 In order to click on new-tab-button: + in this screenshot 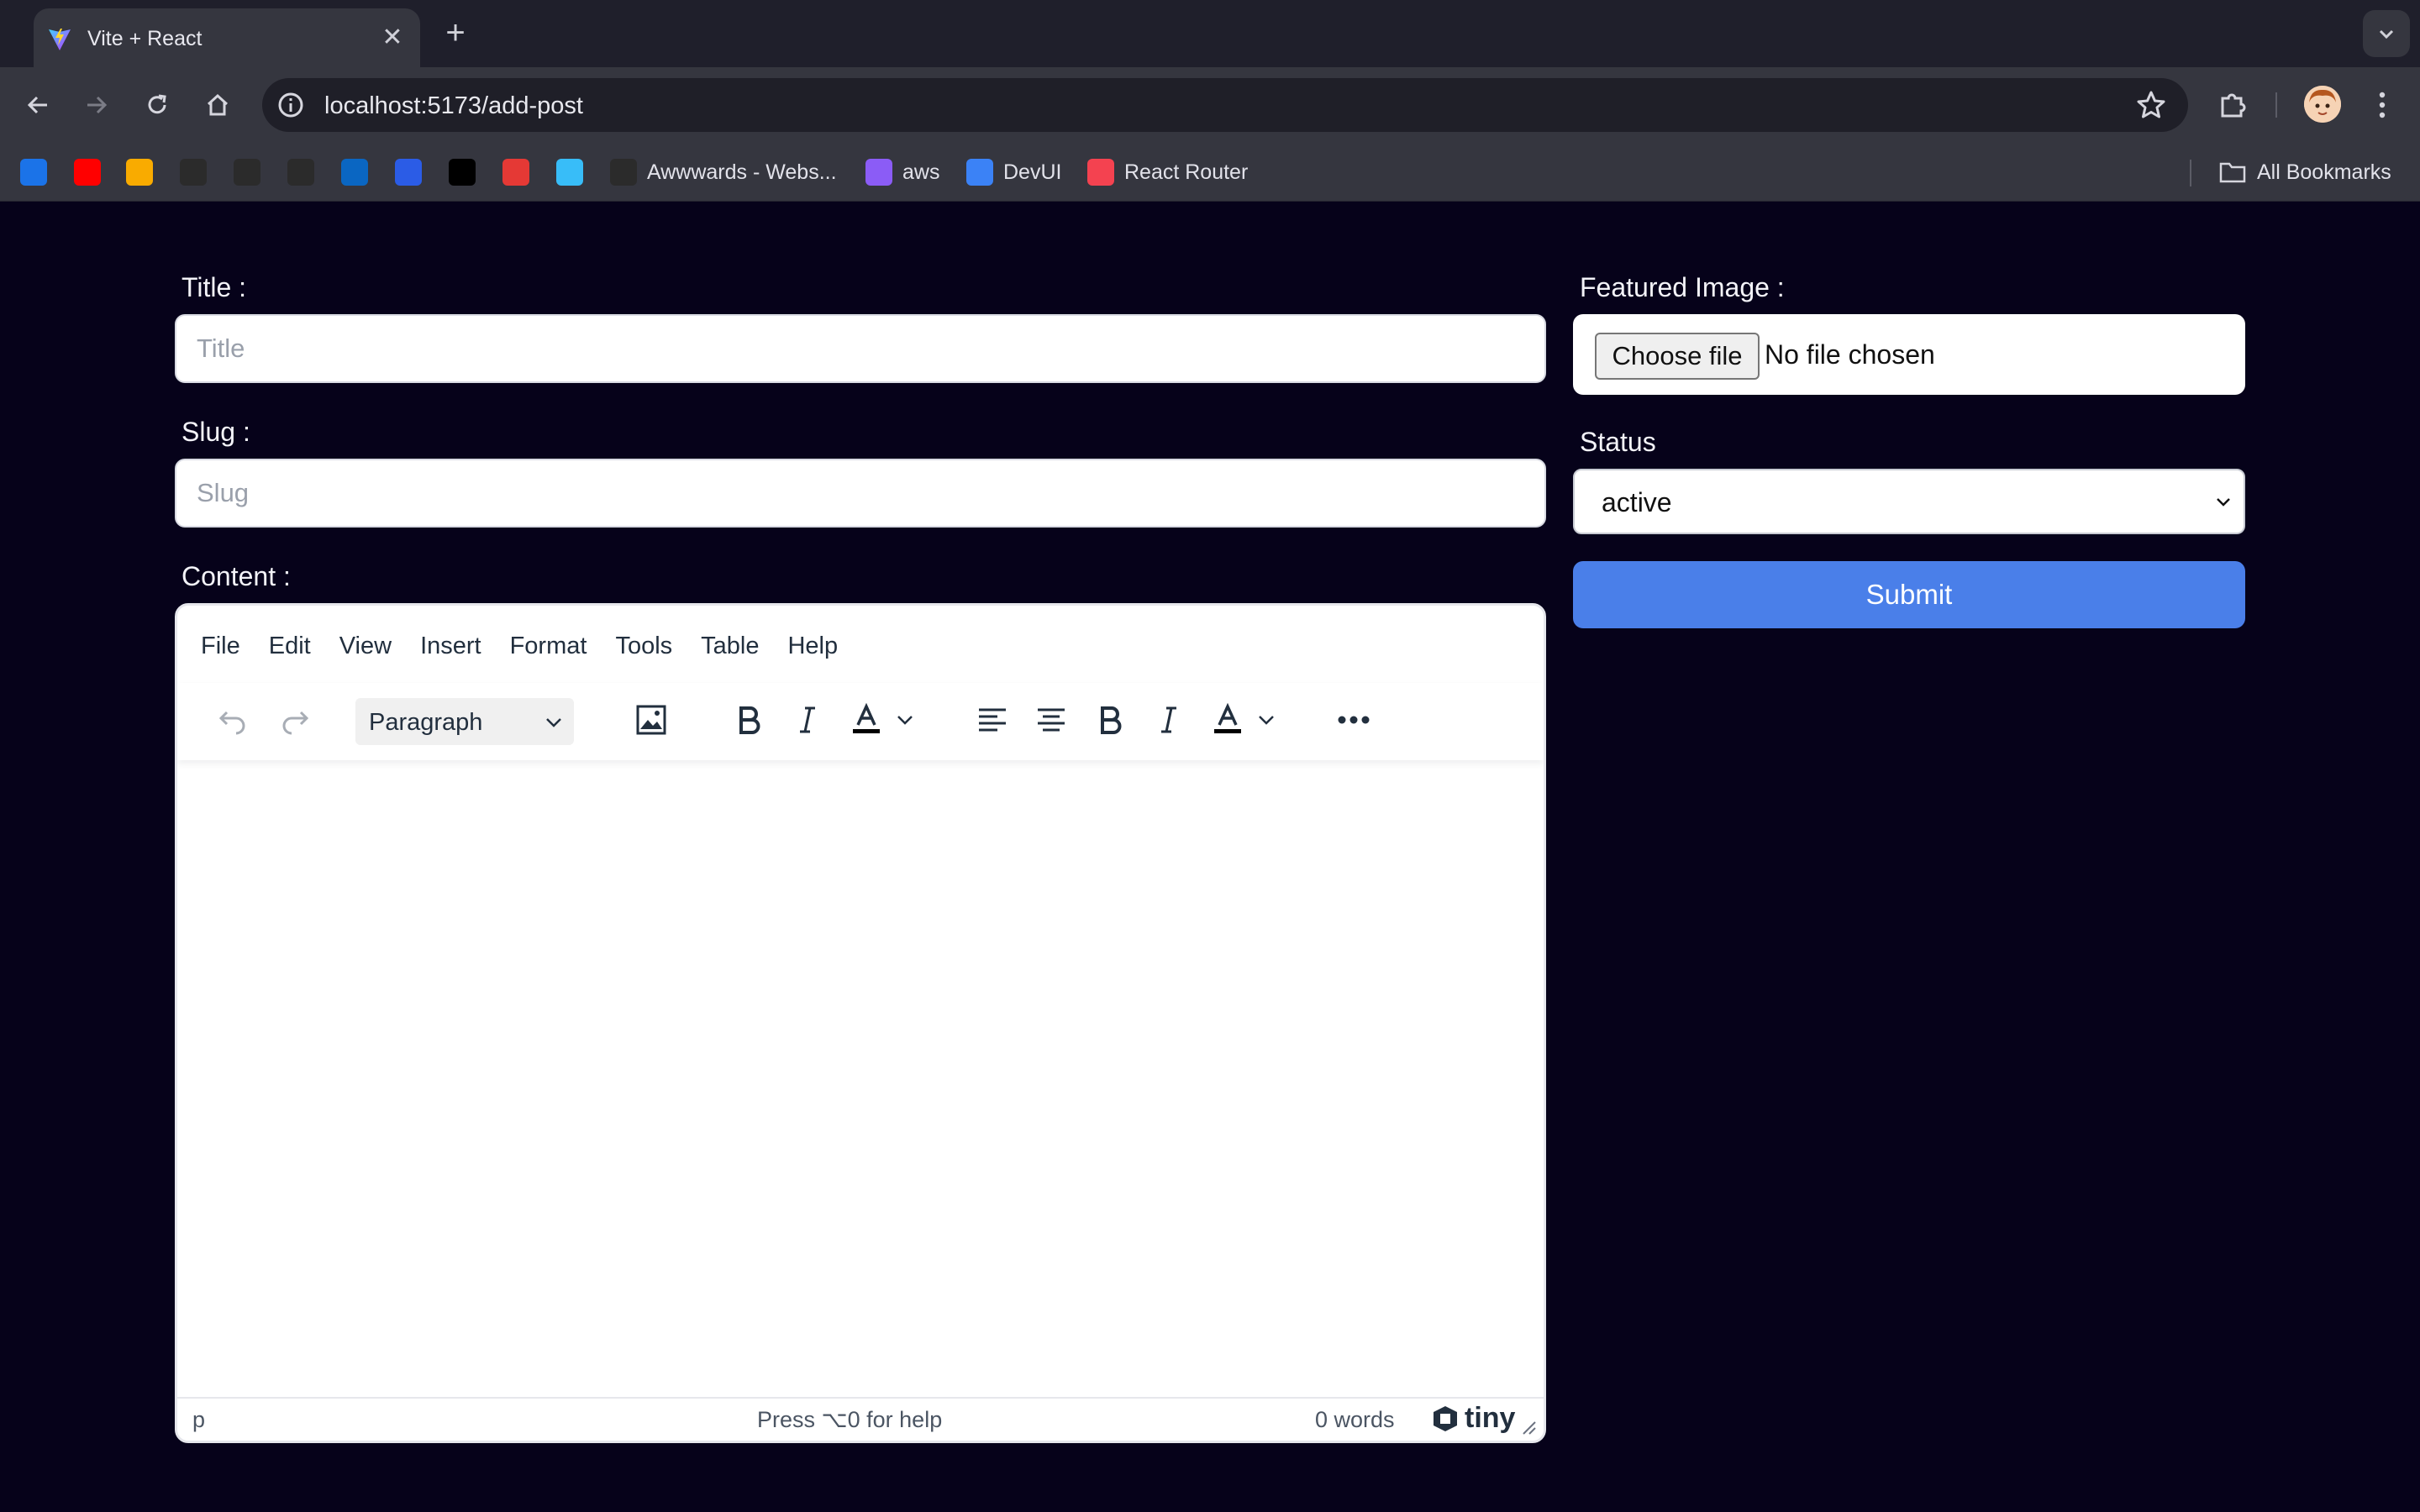, I will do `click(455, 33)`.